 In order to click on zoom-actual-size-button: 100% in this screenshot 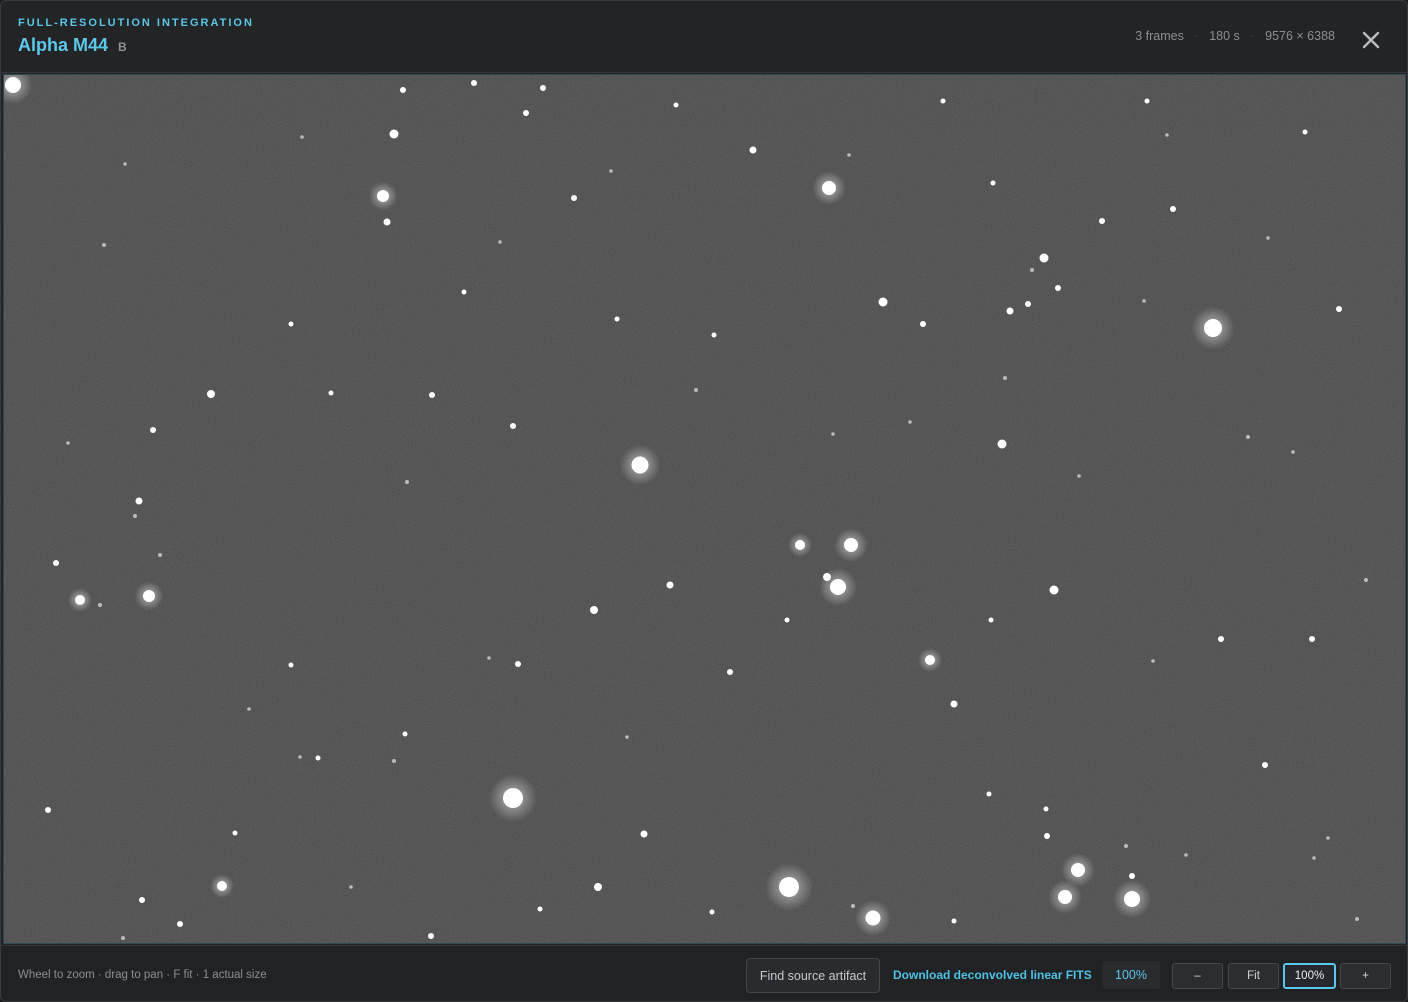, I will do `click(1309, 976)`.